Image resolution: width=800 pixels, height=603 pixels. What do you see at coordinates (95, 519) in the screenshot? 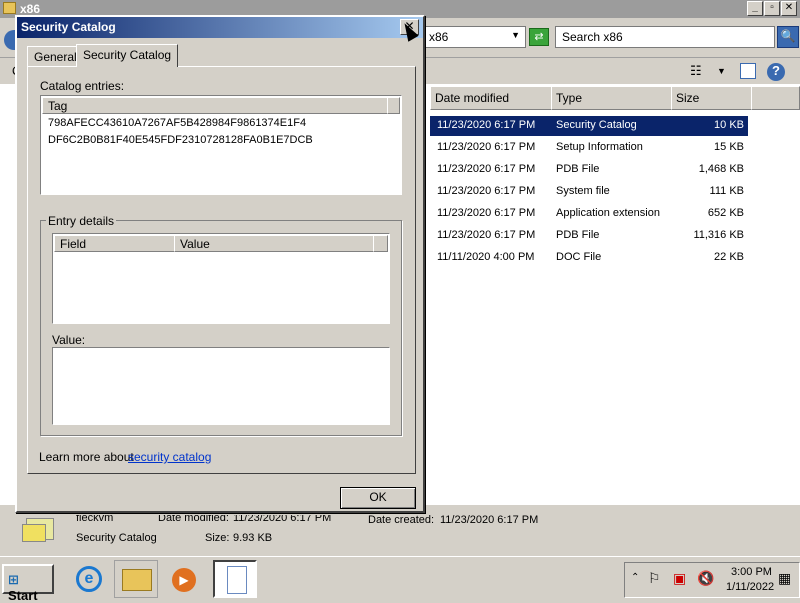
I see `details-filename: fieckvm` at bounding box center [95, 519].